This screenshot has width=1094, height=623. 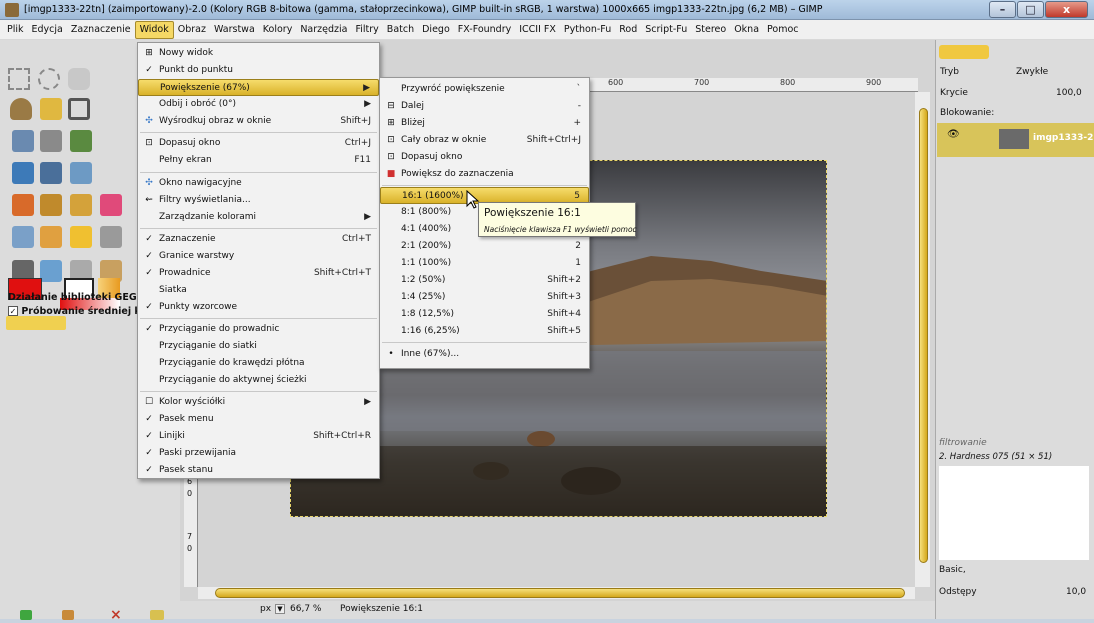 What do you see at coordinates (101, 30) in the screenshot?
I see `menu-zaznaczenie: Zaznaczenie` at bounding box center [101, 30].